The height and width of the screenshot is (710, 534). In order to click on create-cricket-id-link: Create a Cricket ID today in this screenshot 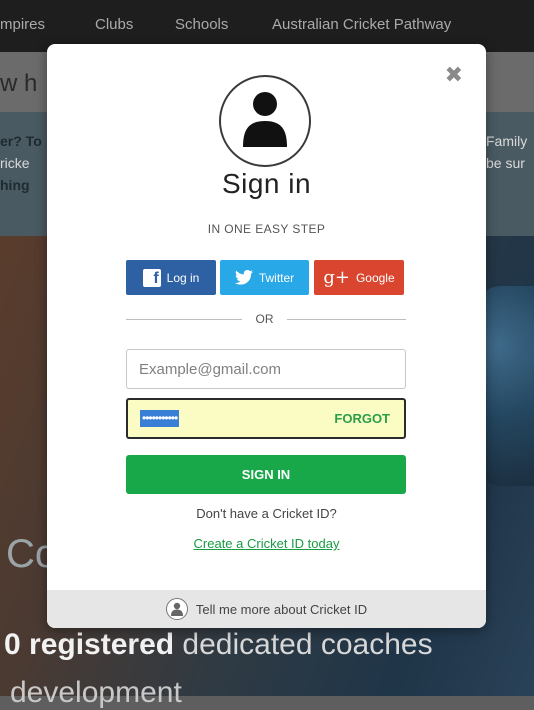, I will do `click(266, 543)`.